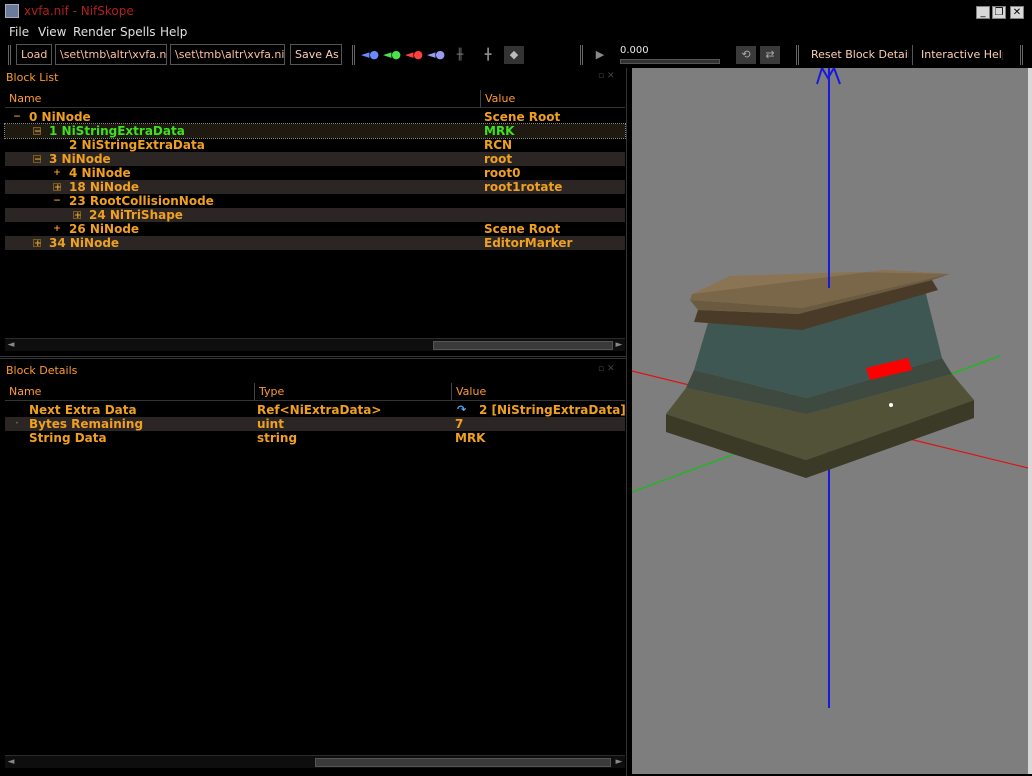  What do you see at coordinates (315, 145) in the screenshot?
I see `tree-row: 2 NiStringExtraData RCN` at bounding box center [315, 145].